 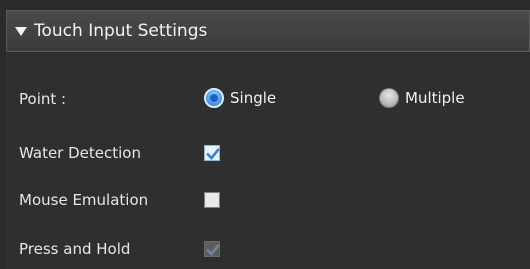 I want to click on mouse-emulation-checkbox, so click(x=212, y=200).